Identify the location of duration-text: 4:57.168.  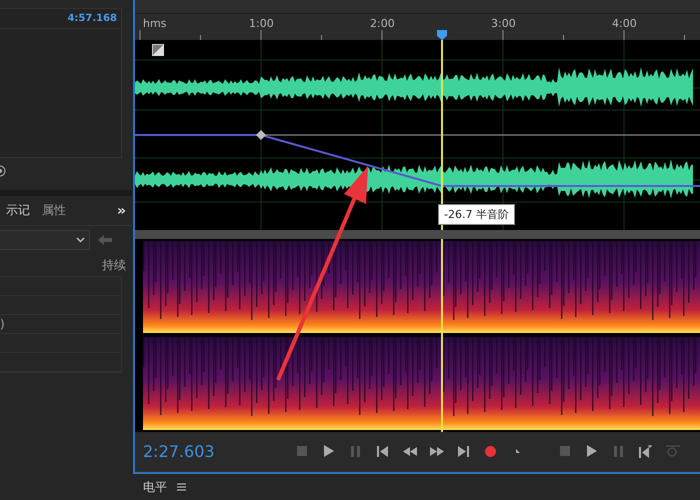
(92, 18).